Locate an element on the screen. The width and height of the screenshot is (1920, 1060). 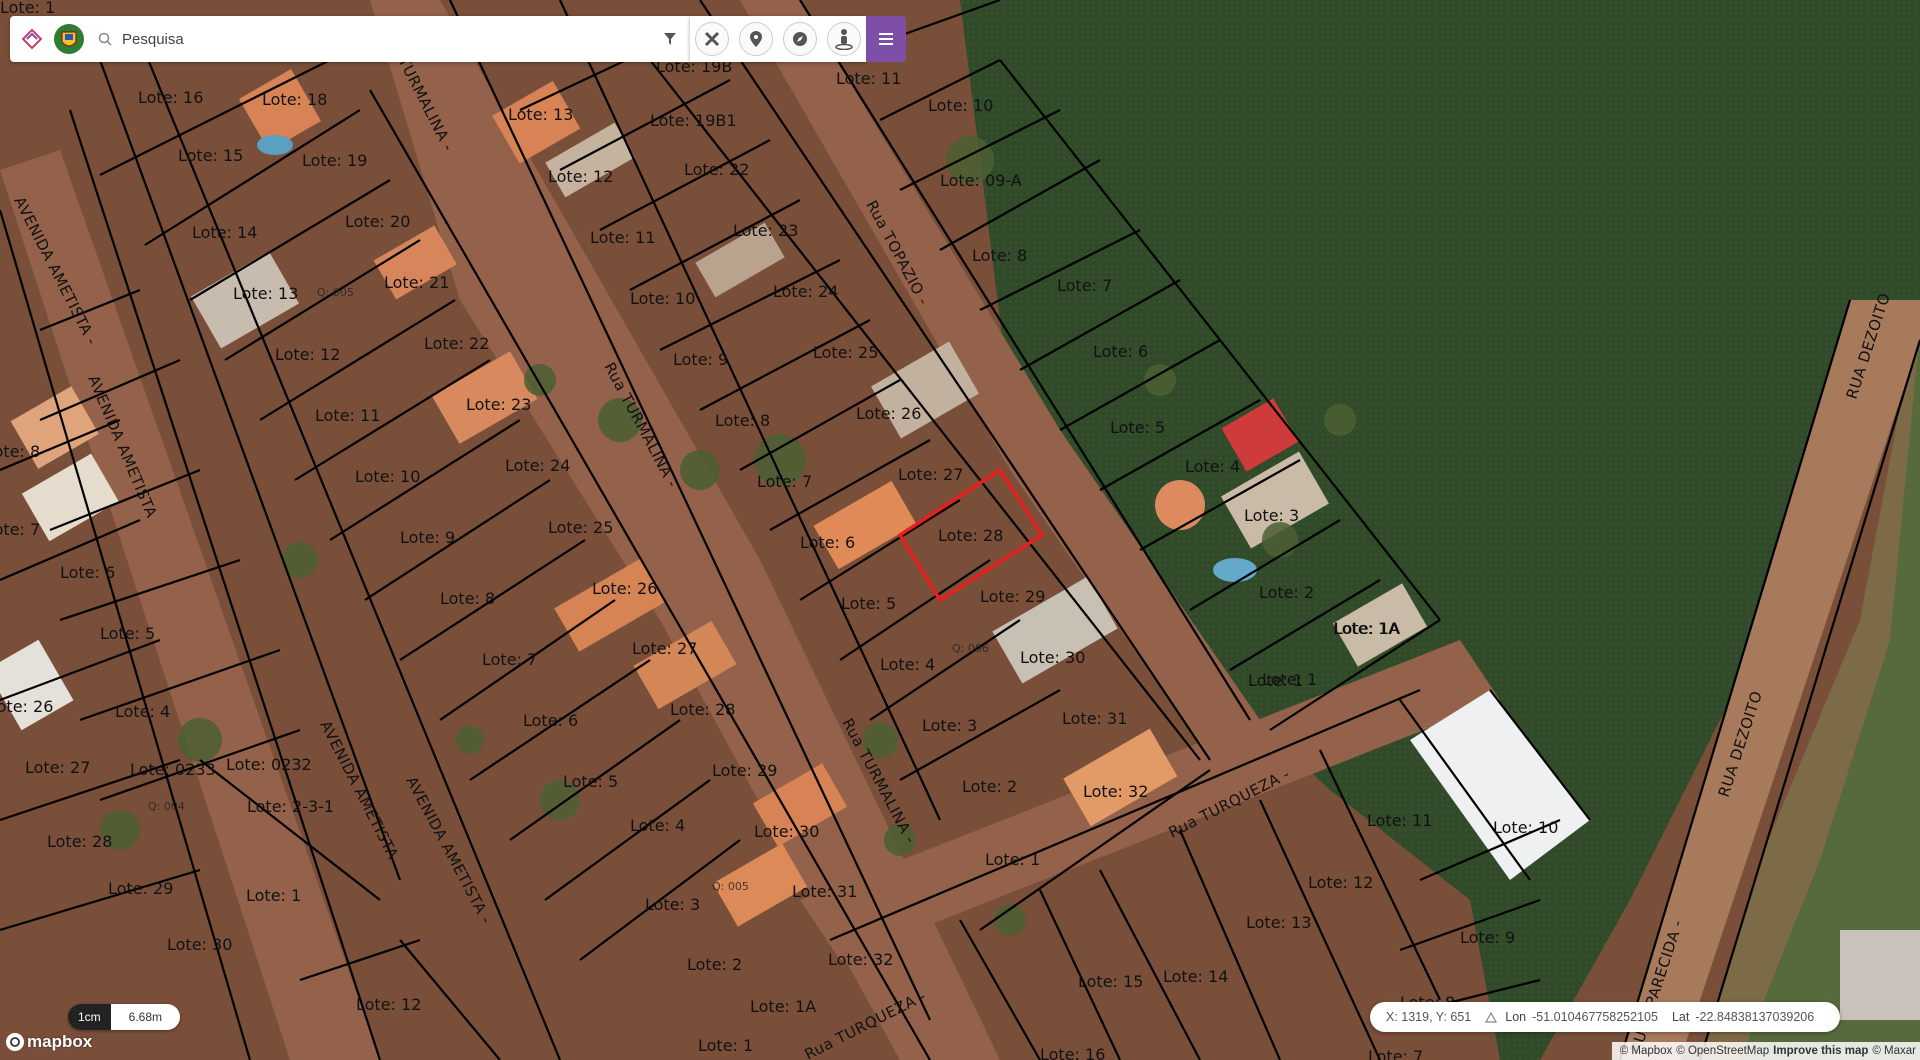
app-logo-icon is located at coordinates (32, 39).